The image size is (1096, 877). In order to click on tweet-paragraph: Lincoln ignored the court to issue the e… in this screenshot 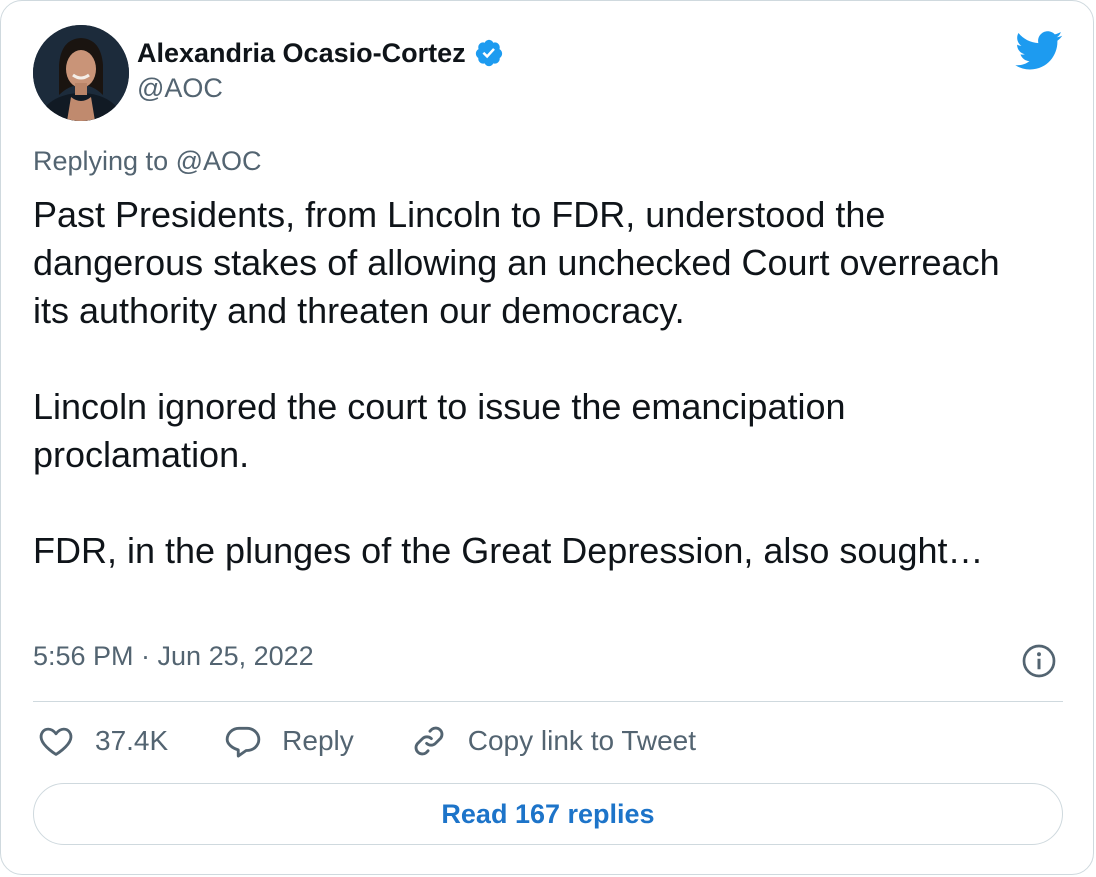, I will do `click(439, 430)`.